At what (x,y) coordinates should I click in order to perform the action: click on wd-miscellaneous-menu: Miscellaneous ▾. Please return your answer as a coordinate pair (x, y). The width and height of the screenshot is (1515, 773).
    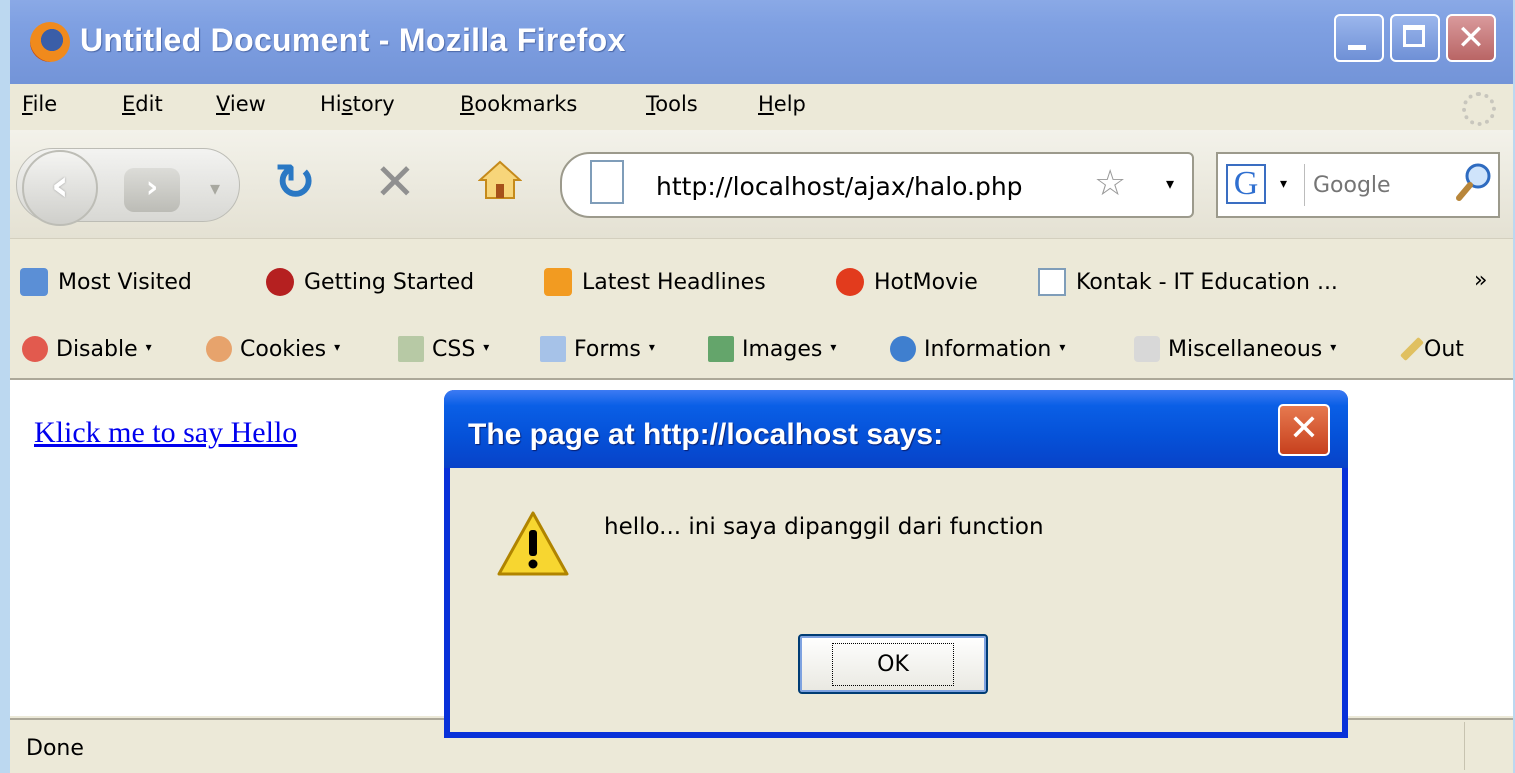
    Looking at the image, I should click on (1235, 349).